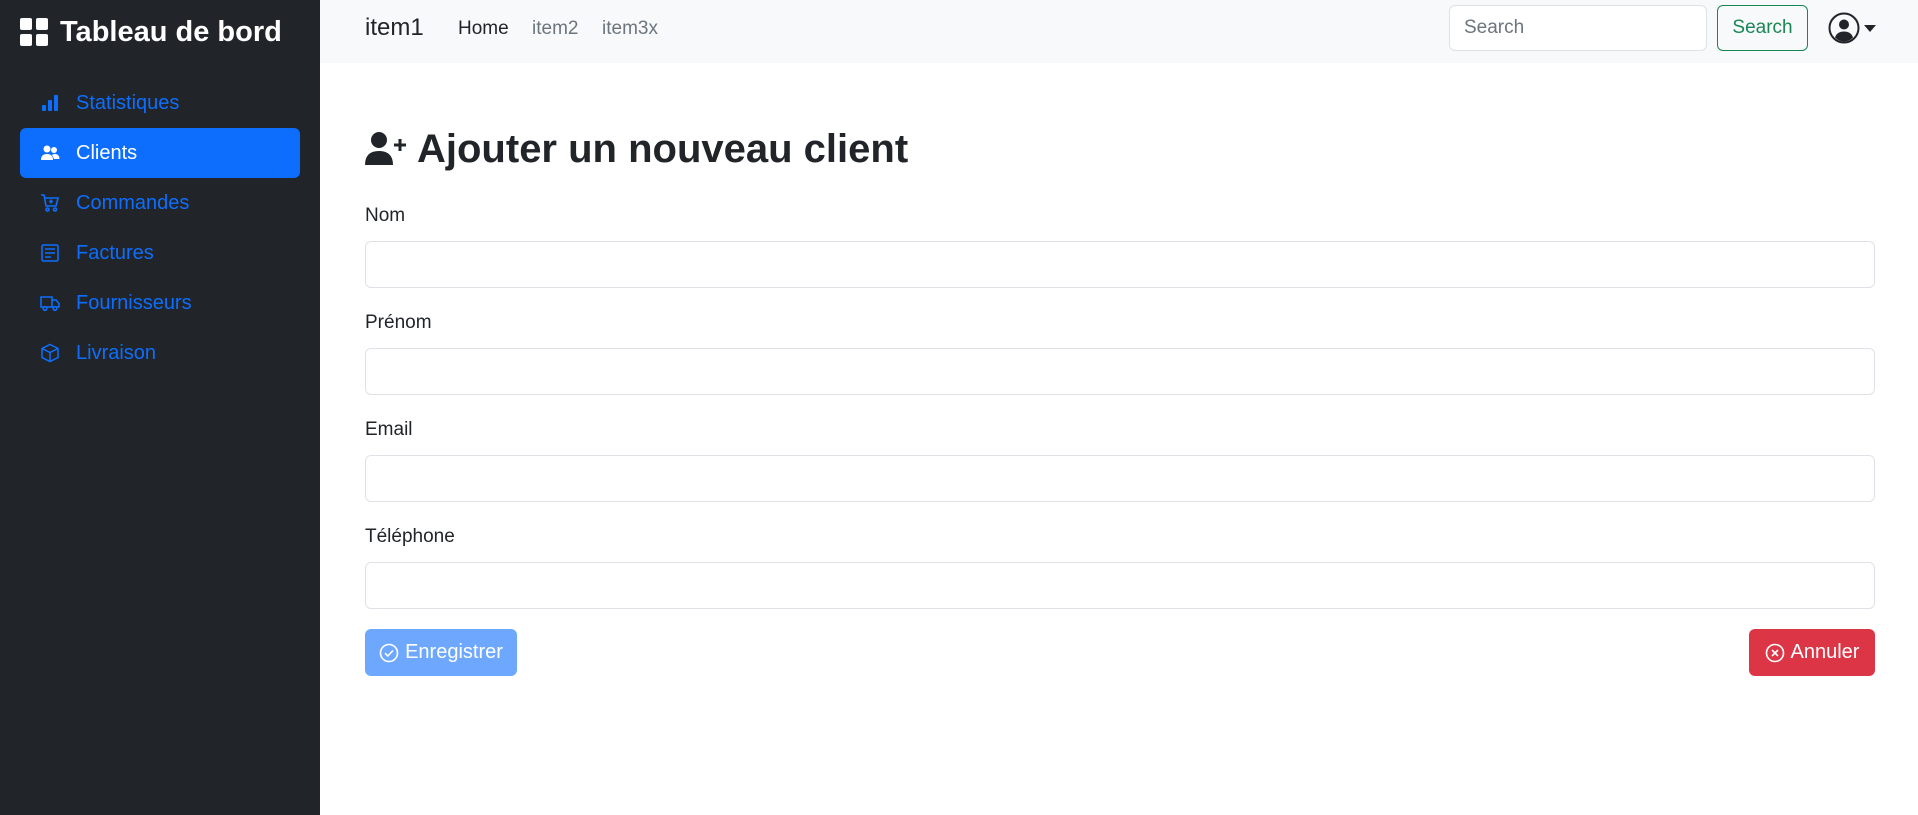 The width and height of the screenshot is (1918, 815). I want to click on grid-icon, so click(34, 32).